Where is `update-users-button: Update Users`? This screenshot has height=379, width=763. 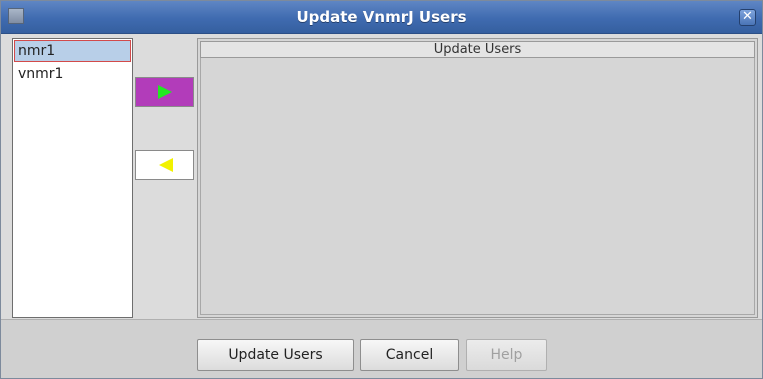 update-users-button: Update Users is located at coordinates (275, 355).